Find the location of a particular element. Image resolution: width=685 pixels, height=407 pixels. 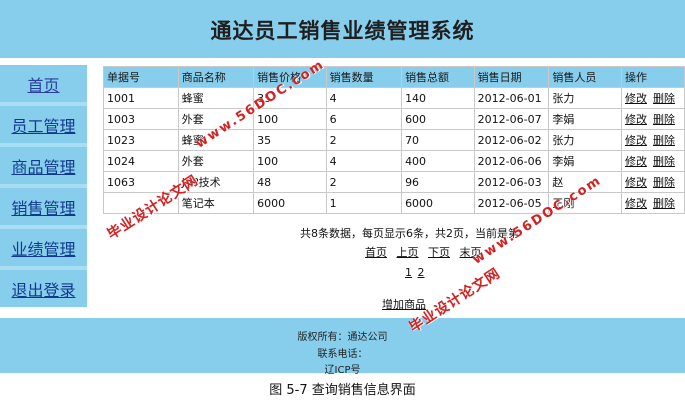

cell-date: 2012-06-07 is located at coordinates (511, 119).